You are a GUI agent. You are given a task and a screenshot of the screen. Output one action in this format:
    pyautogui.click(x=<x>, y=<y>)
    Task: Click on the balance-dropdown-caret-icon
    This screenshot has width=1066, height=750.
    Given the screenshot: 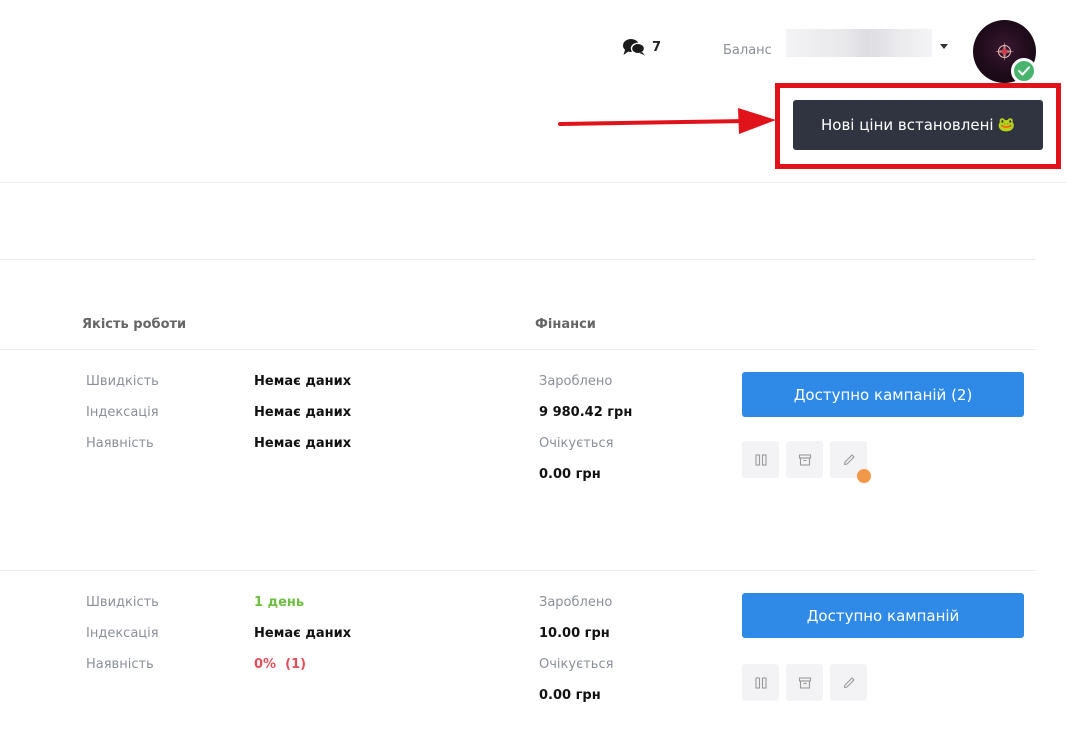 What is the action you would take?
    pyautogui.click(x=944, y=46)
    